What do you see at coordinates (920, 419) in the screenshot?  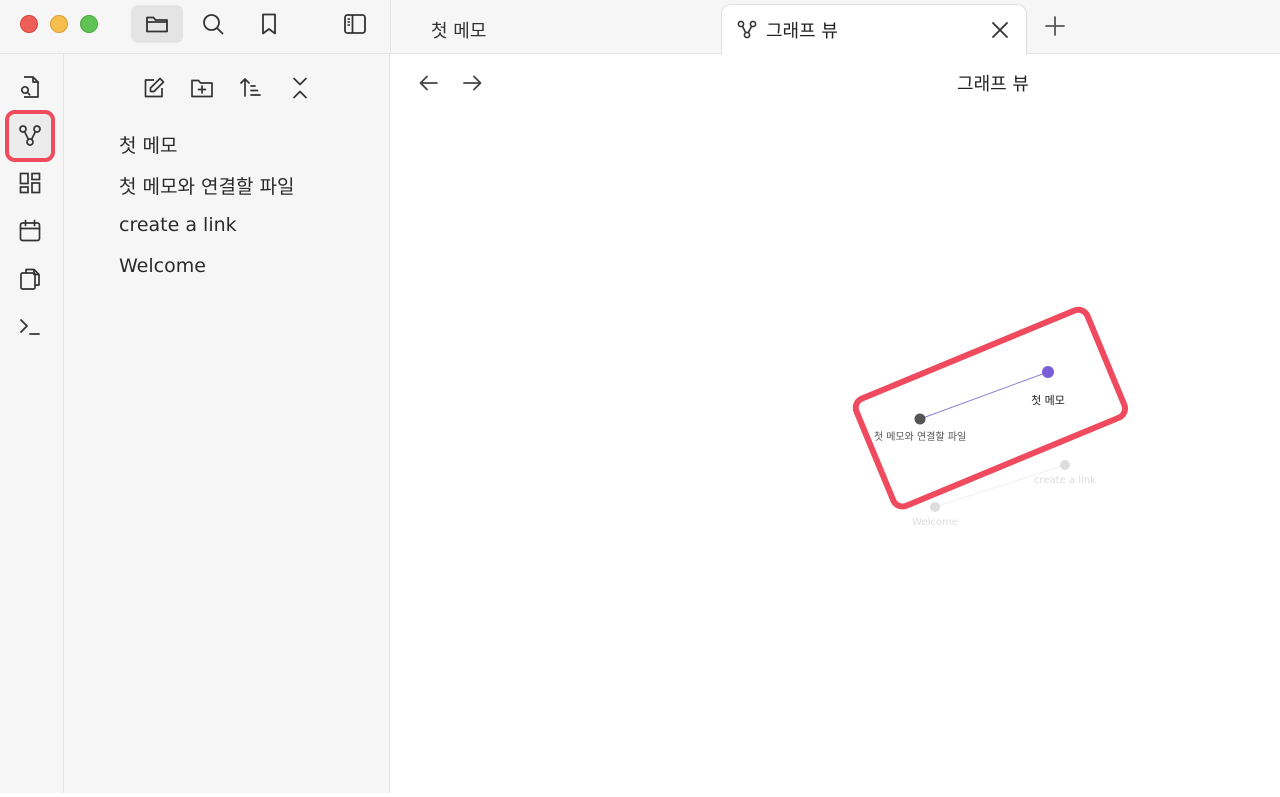 I see `graph-node-linked-file` at bounding box center [920, 419].